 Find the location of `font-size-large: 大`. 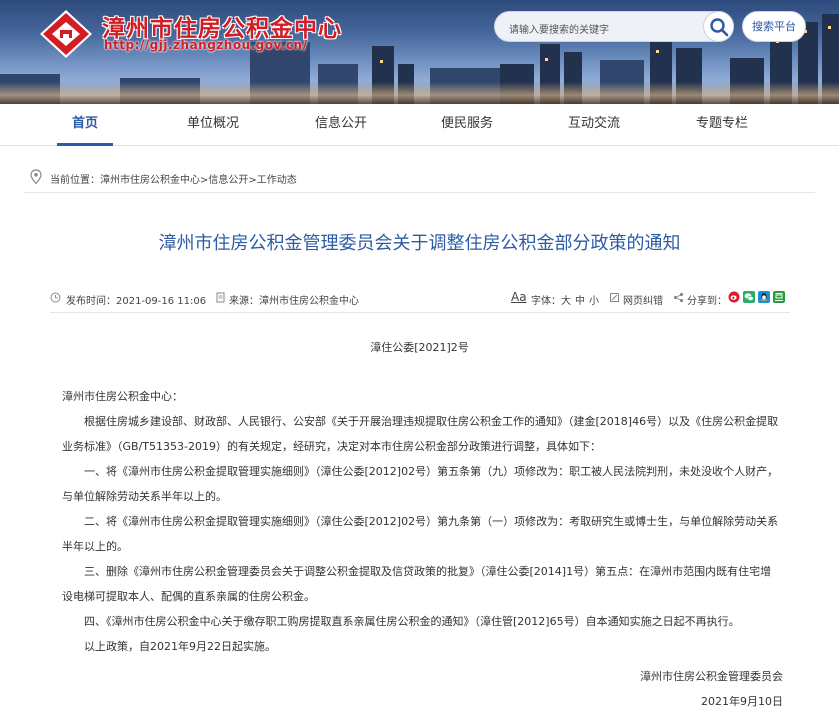

font-size-large: 大 is located at coordinates (566, 299).